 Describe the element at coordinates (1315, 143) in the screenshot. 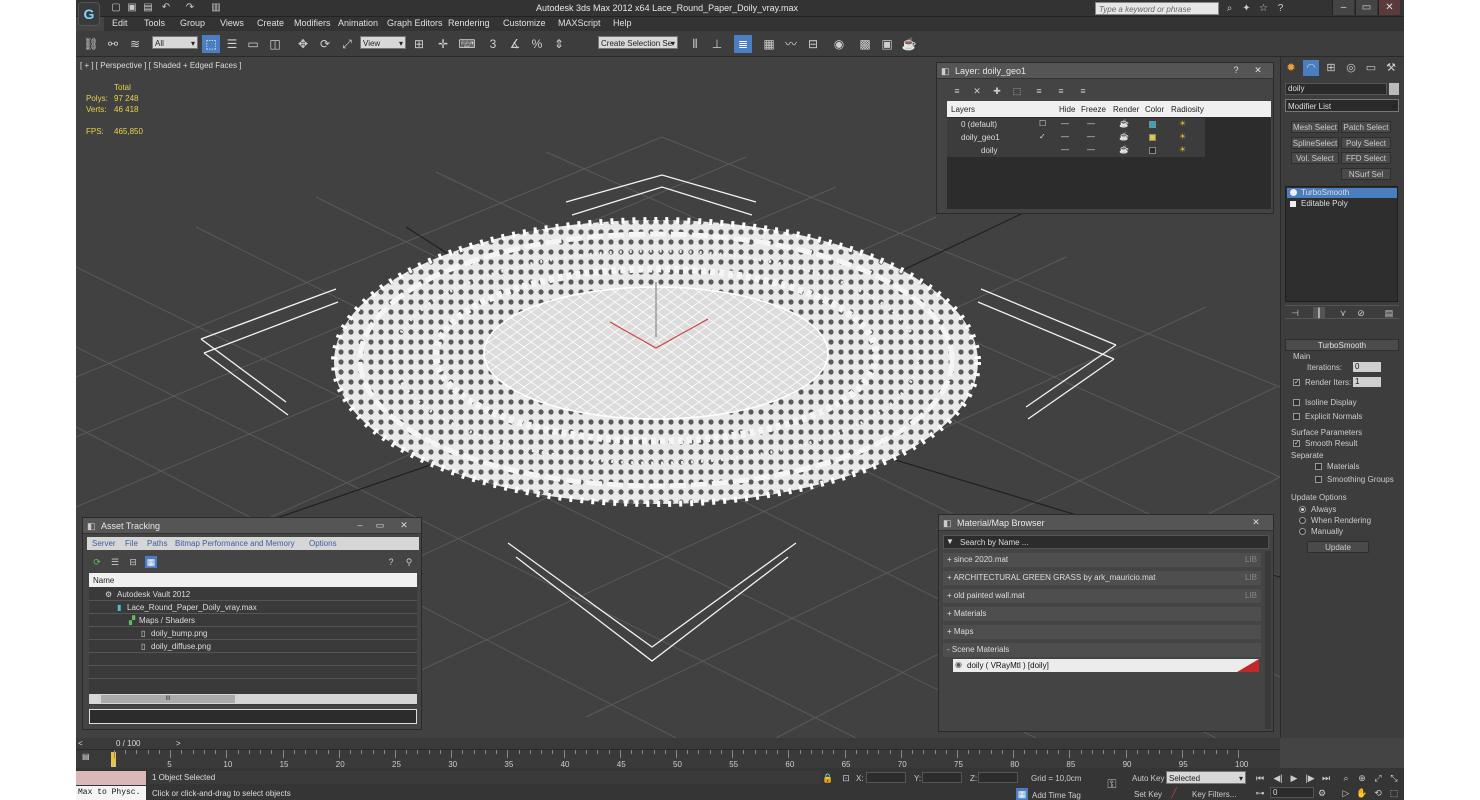

I see `spline-select-button: SplineSelect` at that location.